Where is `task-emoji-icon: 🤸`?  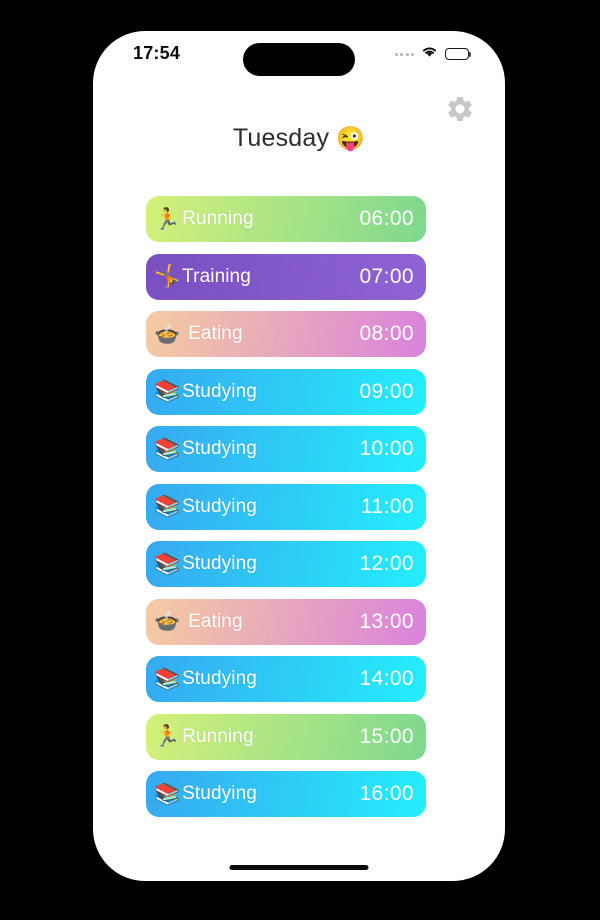 task-emoji-icon: 🤸 is located at coordinates (167, 276).